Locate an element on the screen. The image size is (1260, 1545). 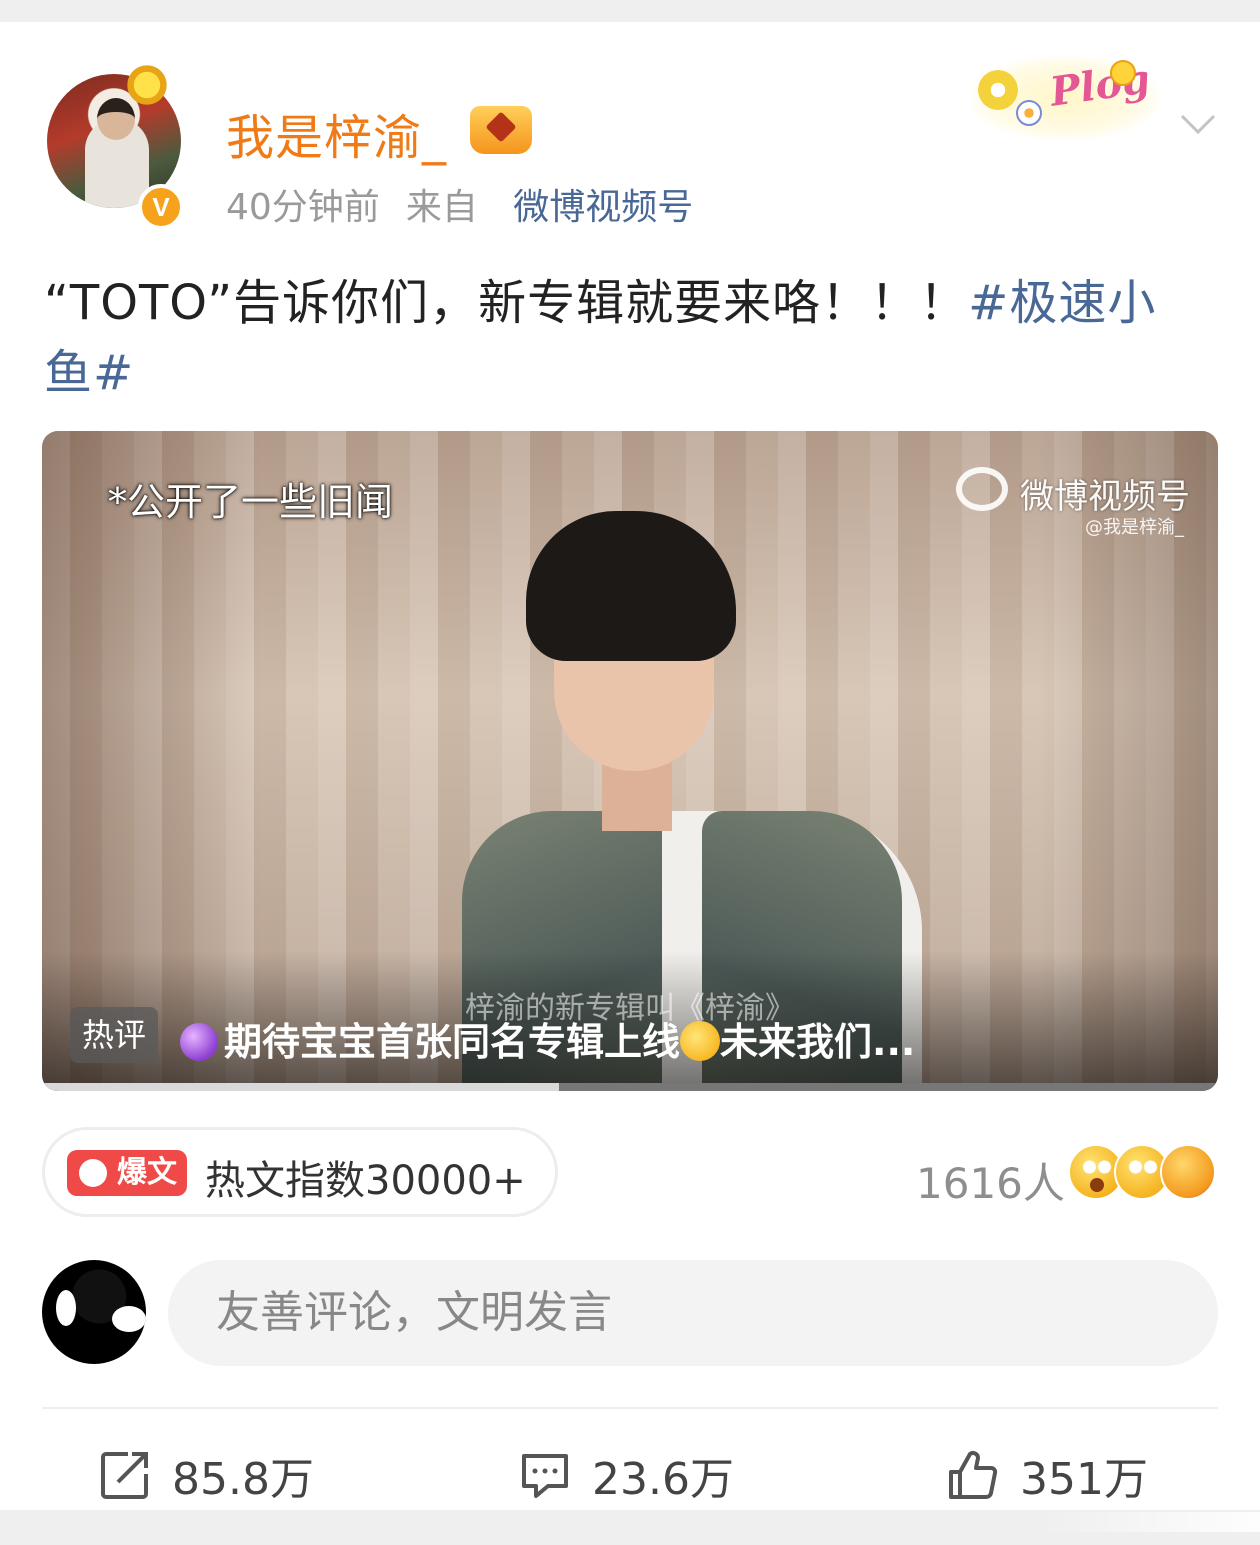
divider is located at coordinates (630, 1408).